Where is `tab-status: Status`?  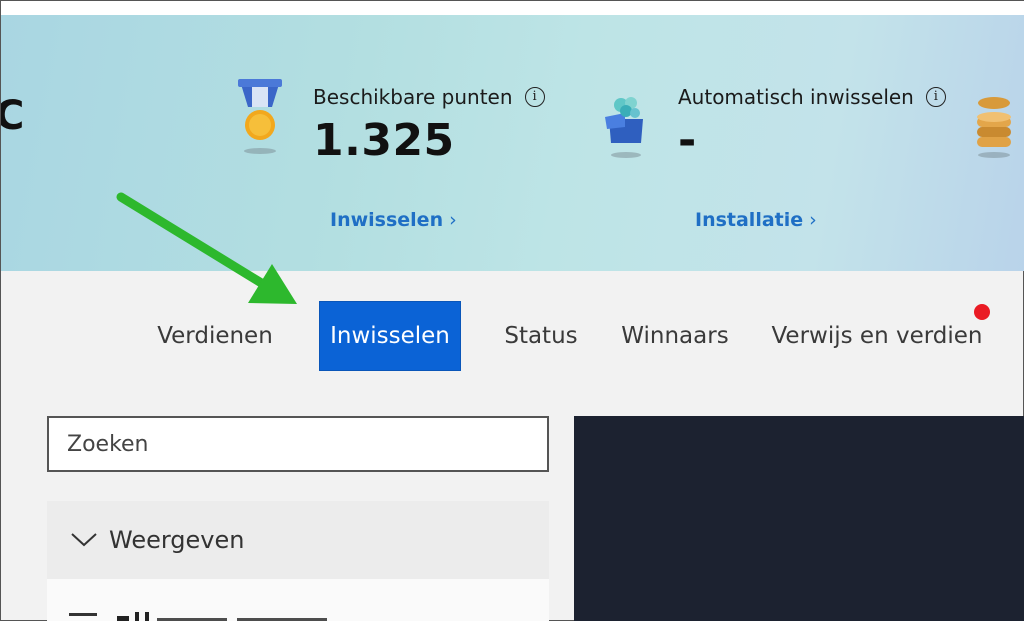 tab-status: Status is located at coordinates (541, 336).